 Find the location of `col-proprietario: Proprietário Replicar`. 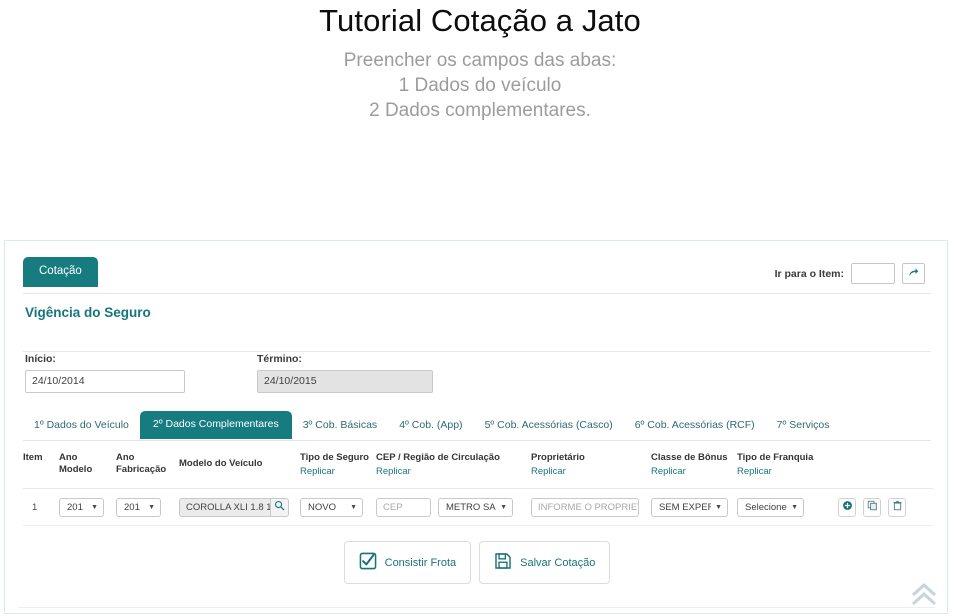

col-proprietario: Proprietário Replicar is located at coordinates (591, 462).